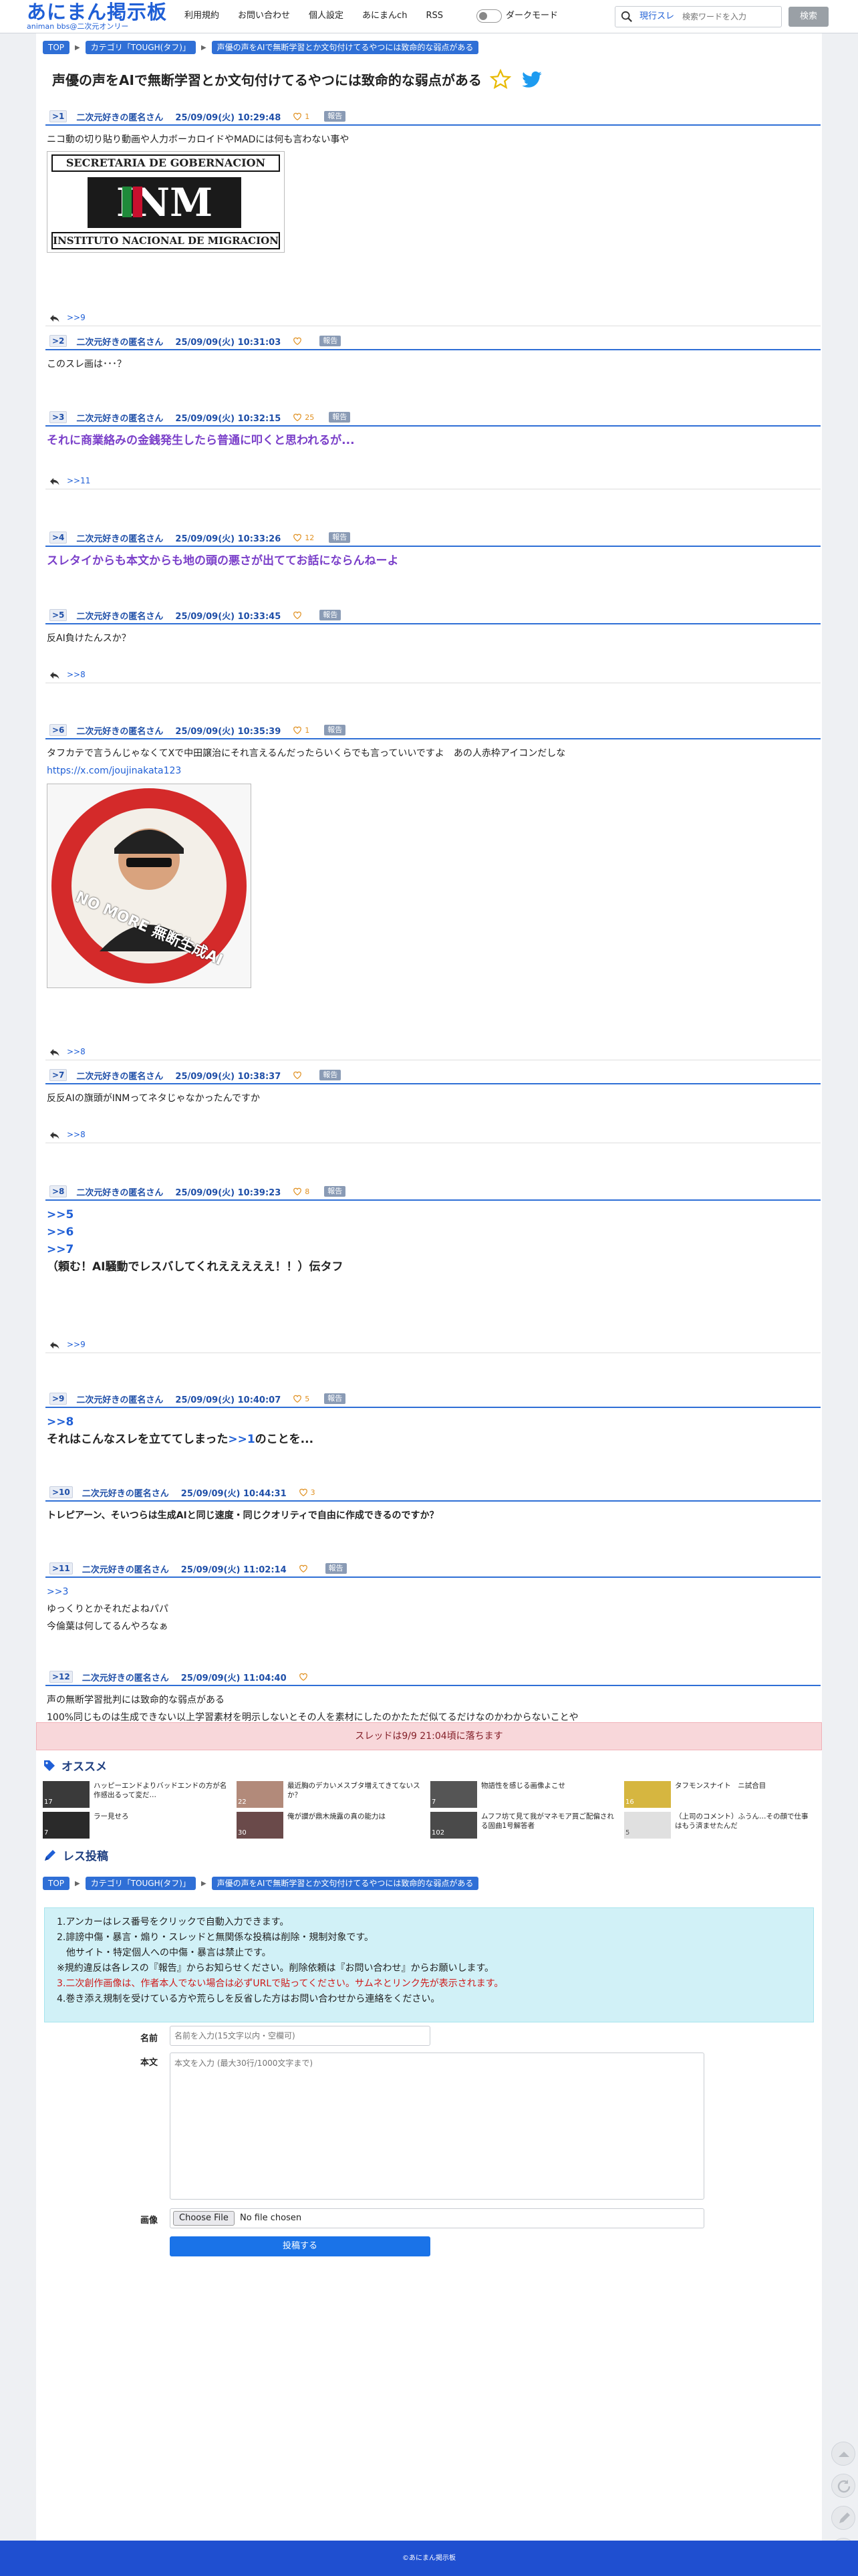  What do you see at coordinates (433, 558) in the screenshot?
I see `post-body: スレタイからも本文からも地の頭の悪さが出ててお話にならんねーよ` at bounding box center [433, 558].